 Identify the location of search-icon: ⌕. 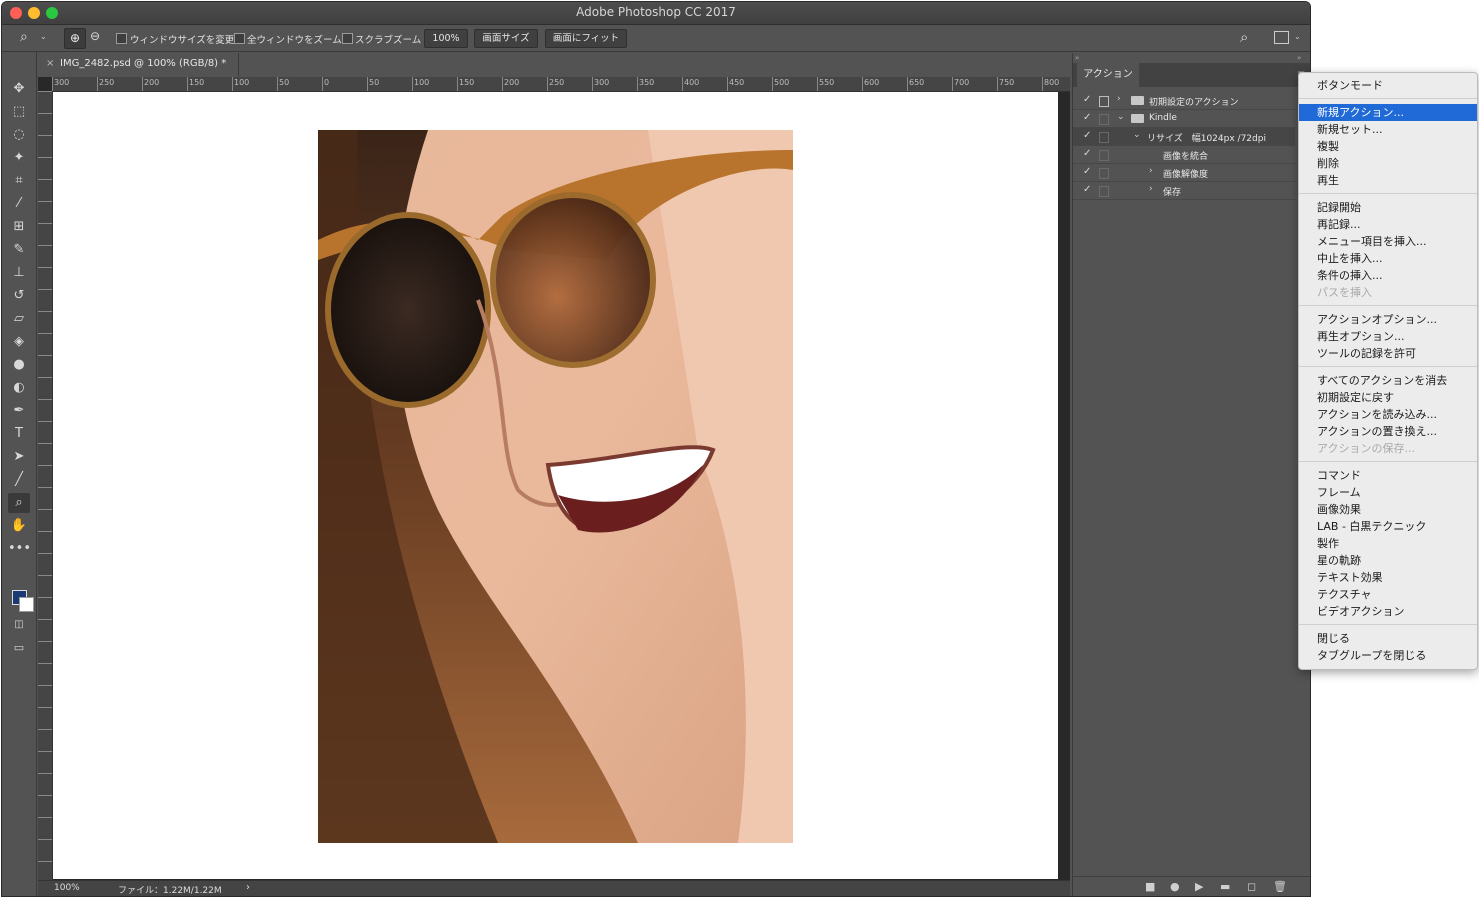
(1244, 37).